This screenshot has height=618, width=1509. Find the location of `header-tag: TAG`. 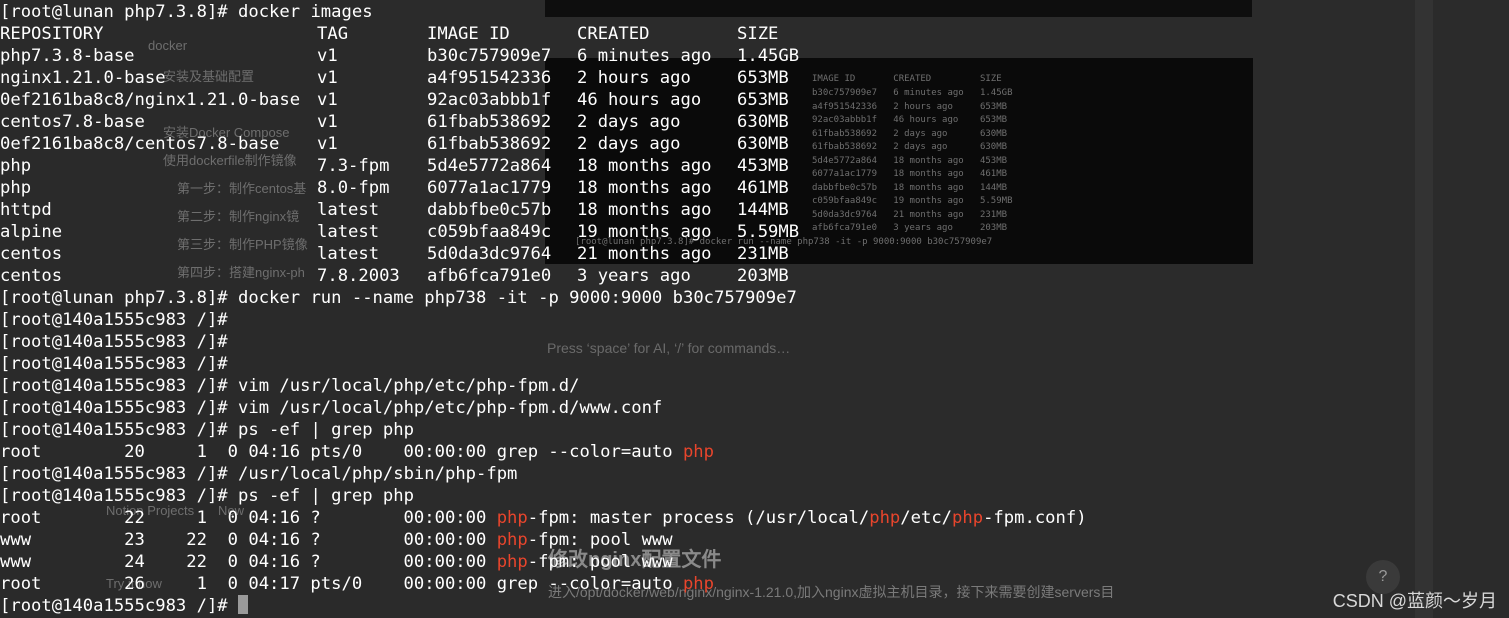

header-tag: TAG is located at coordinates (333, 34).